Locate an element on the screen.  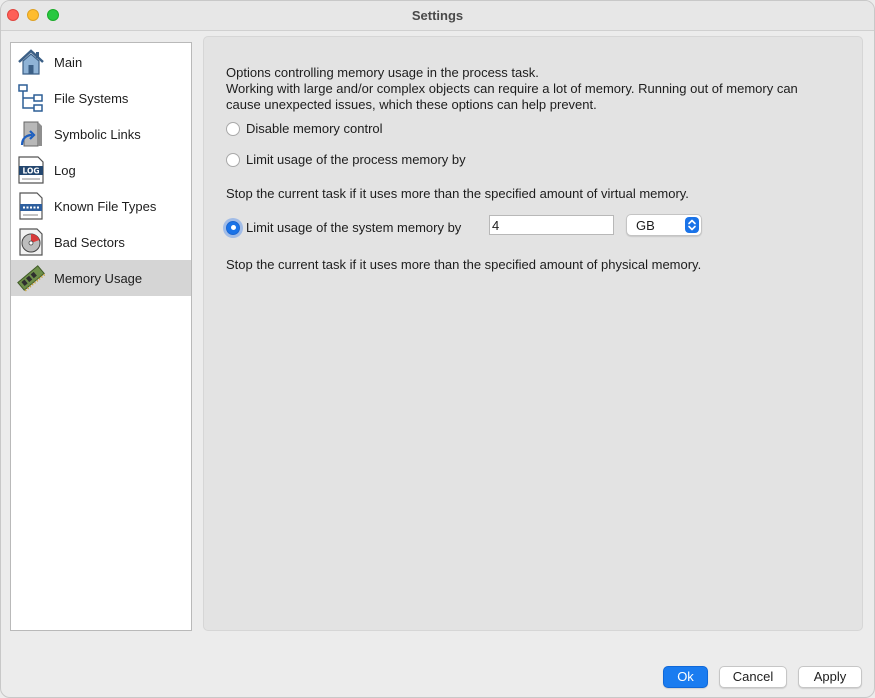
disk-icon is located at coordinates (31, 242).